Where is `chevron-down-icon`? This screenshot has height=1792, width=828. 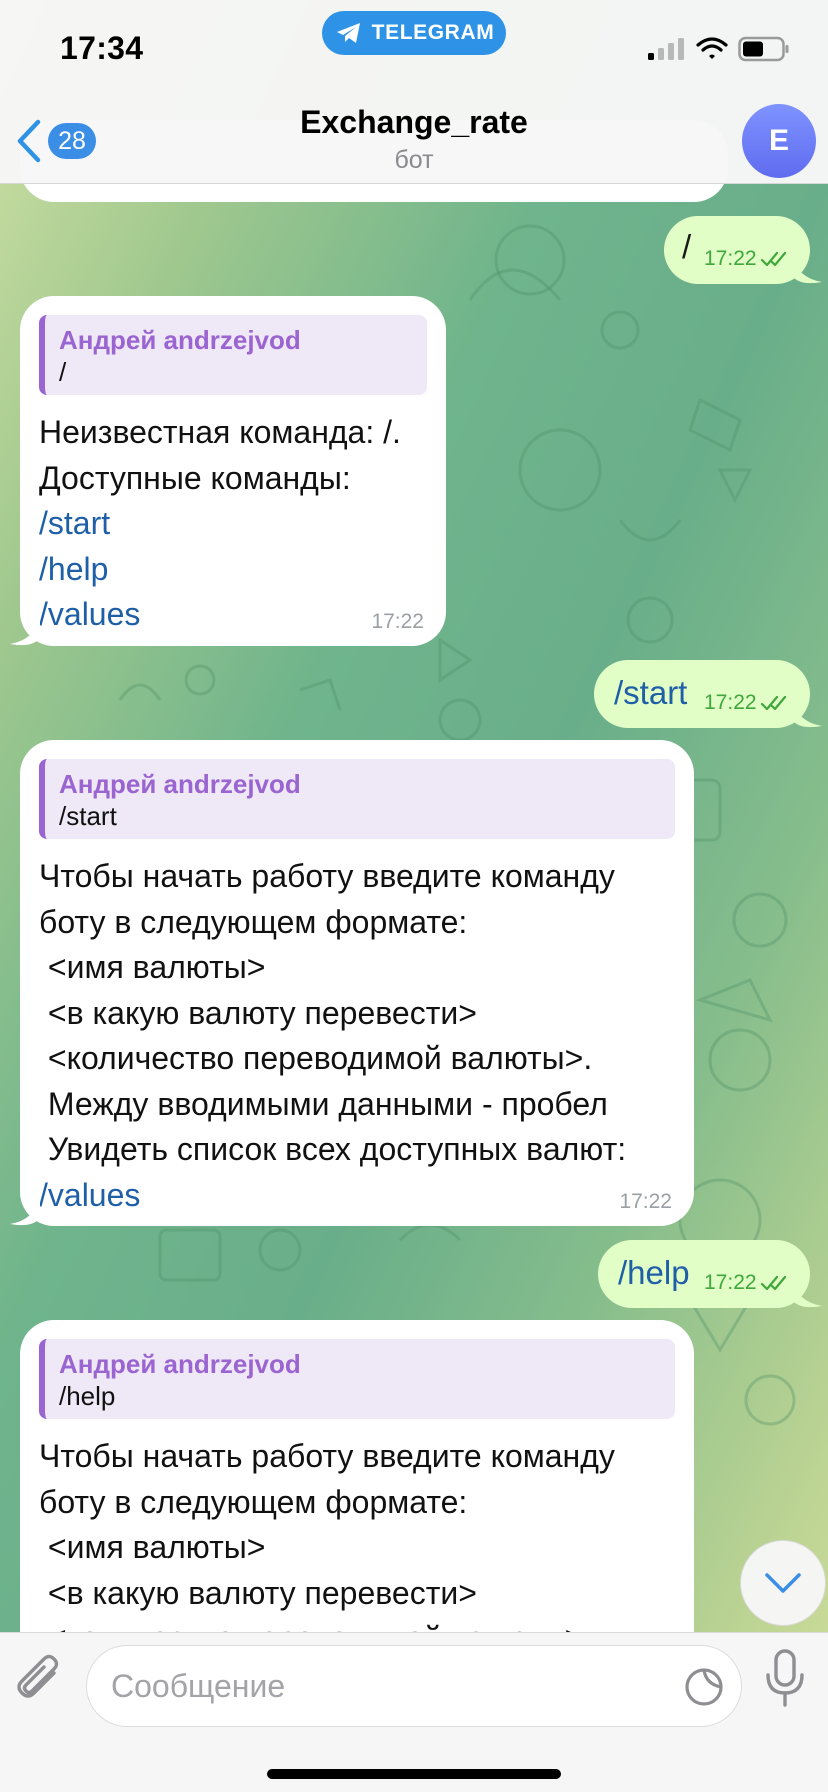 chevron-down-icon is located at coordinates (783, 1583).